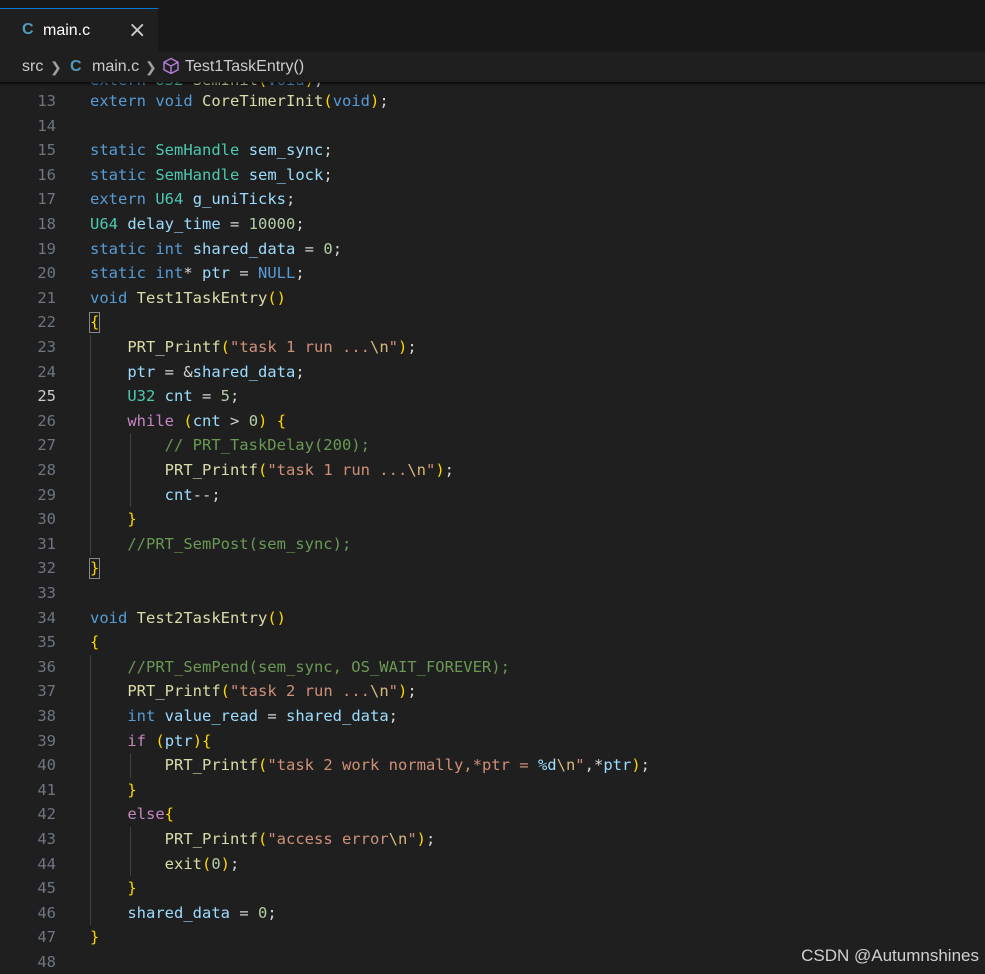 This screenshot has height=974, width=985. Describe the element at coordinates (492, 150) in the screenshot. I see `code-line: 15 static SemHandle sem_sync;` at that location.